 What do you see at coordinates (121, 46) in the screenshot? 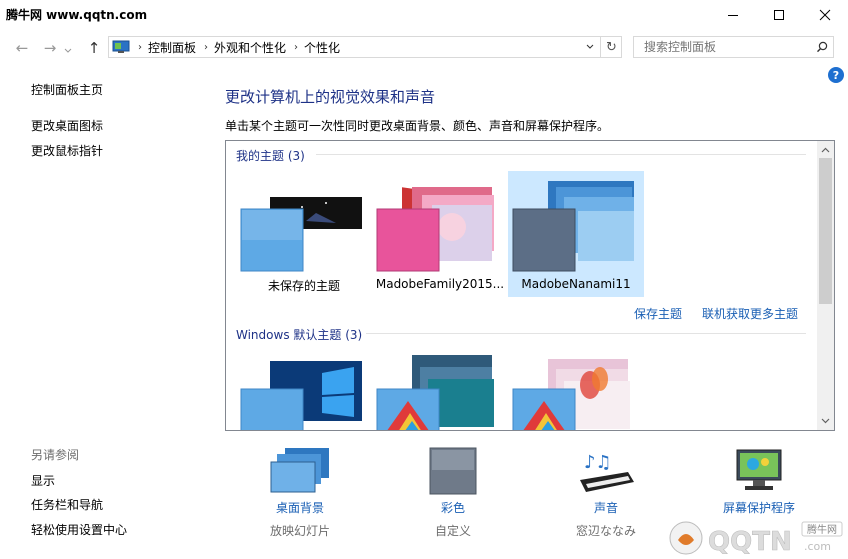
I see `control-panel-icon` at bounding box center [121, 46].